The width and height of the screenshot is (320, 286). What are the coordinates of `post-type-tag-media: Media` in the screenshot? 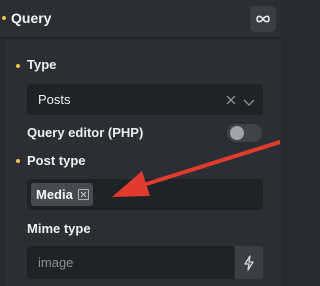 It's located at (62, 194).